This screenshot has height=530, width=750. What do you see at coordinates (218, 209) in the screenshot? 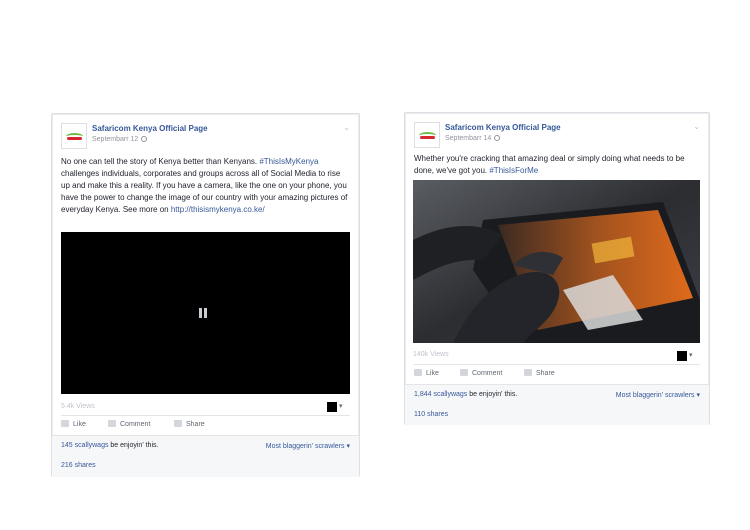
I see `website-link: http://thisismykenya.co.ke/` at bounding box center [218, 209].